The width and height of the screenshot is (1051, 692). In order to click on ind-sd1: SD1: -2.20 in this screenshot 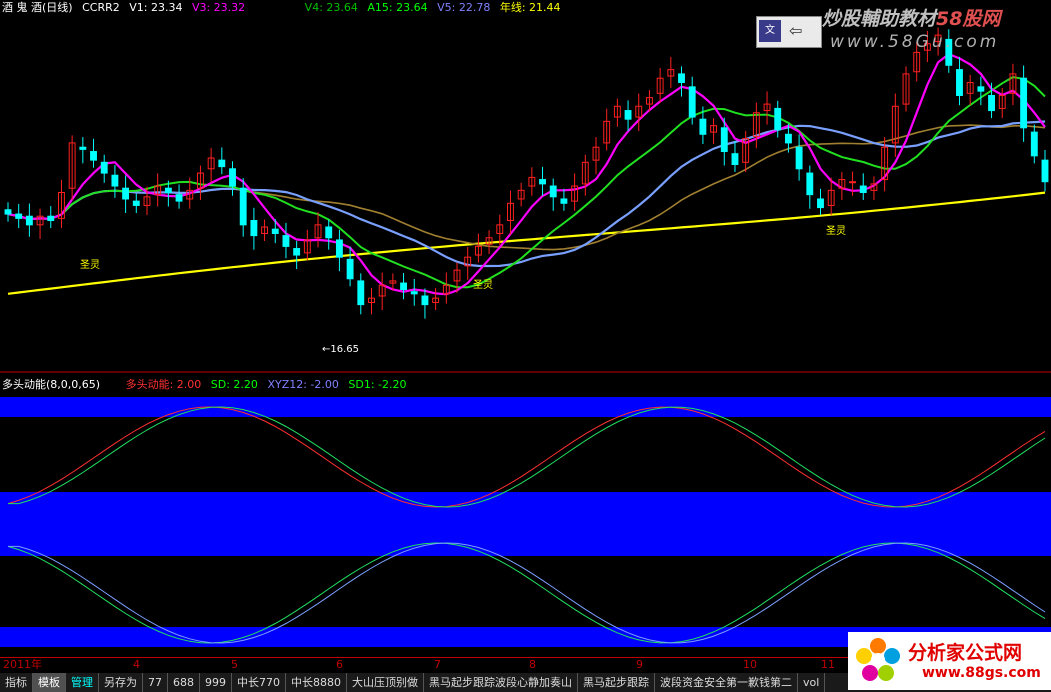, I will do `click(377, 384)`.